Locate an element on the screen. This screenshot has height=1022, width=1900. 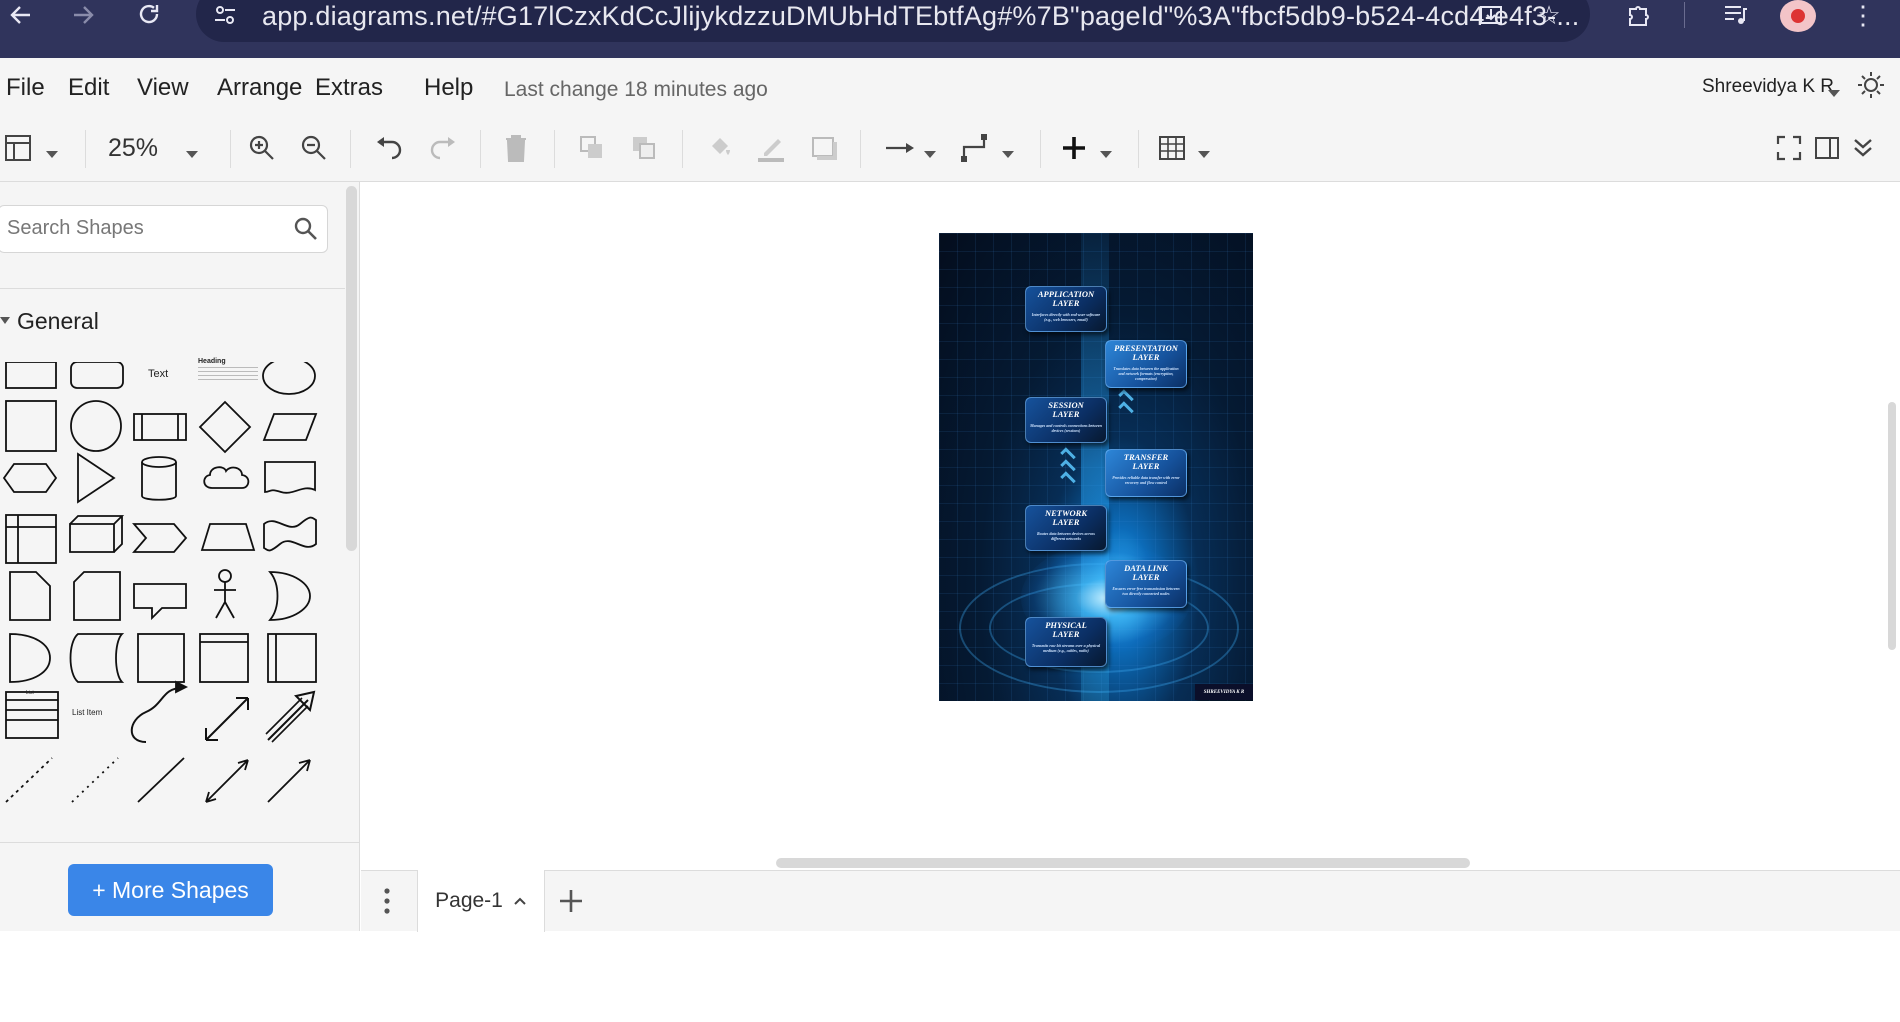
zoom-out-icon is located at coordinates (314, 148).